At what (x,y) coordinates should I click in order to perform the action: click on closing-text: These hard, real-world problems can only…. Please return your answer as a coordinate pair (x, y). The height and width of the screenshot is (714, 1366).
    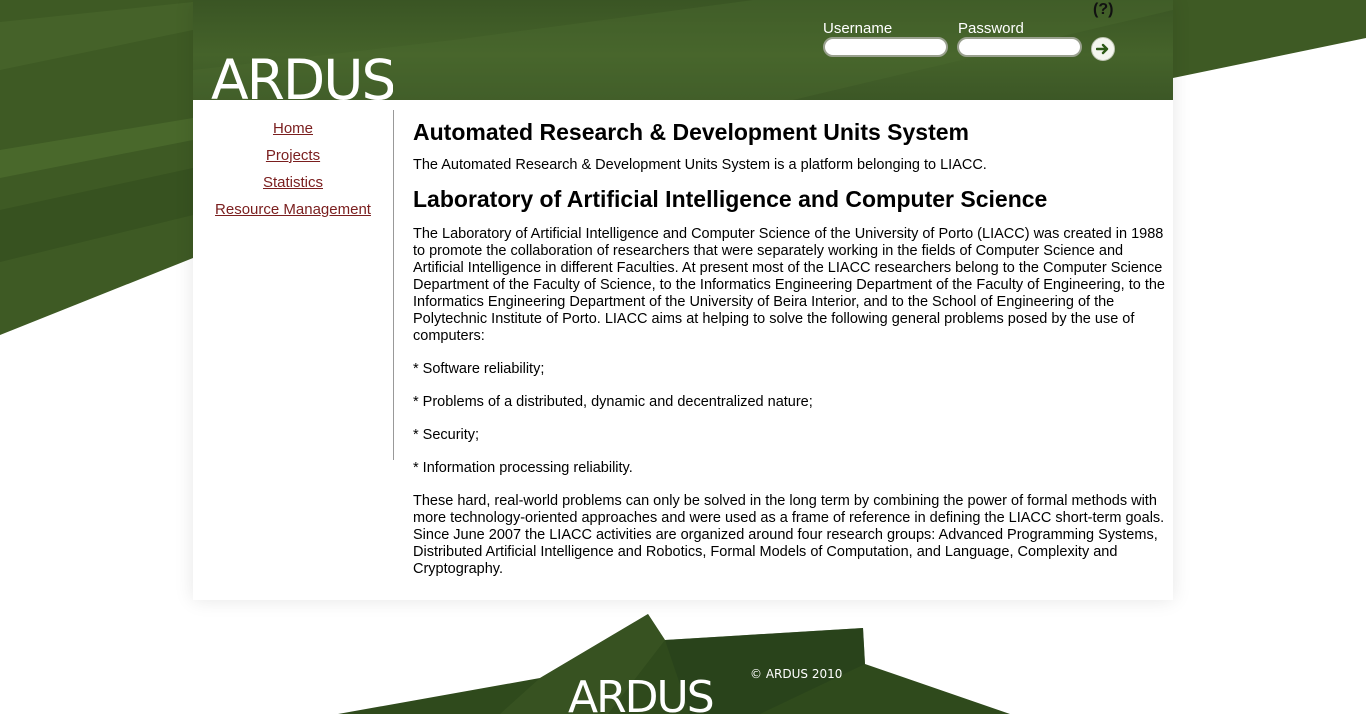
    Looking at the image, I should click on (789, 535).